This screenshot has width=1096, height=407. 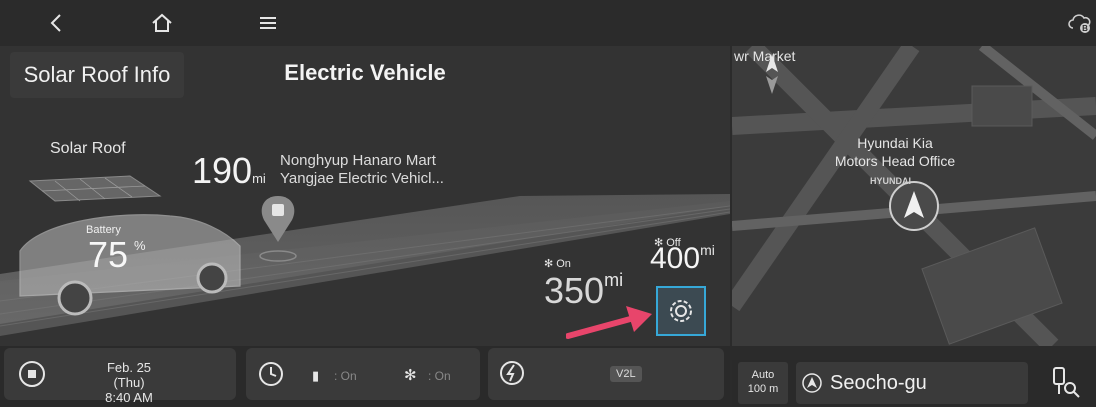 I want to click on range-off: 400mi, so click(x=682, y=259).